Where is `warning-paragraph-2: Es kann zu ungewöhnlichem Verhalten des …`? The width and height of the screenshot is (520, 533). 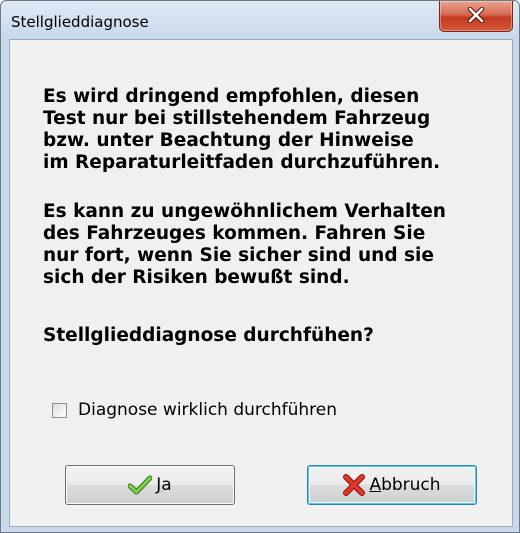 warning-paragraph-2: Es kann zu ungewöhnlichem Verhalten des … is located at coordinates (244, 244).